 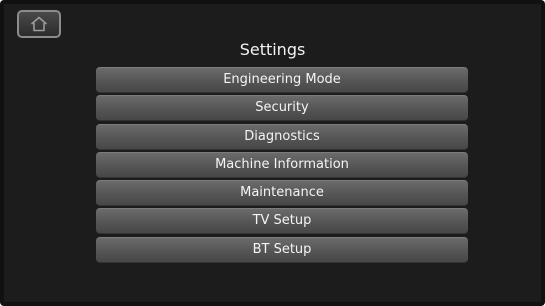 What do you see at coordinates (282, 108) in the screenshot?
I see `menu-item-security: Security` at bounding box center [282, 108].